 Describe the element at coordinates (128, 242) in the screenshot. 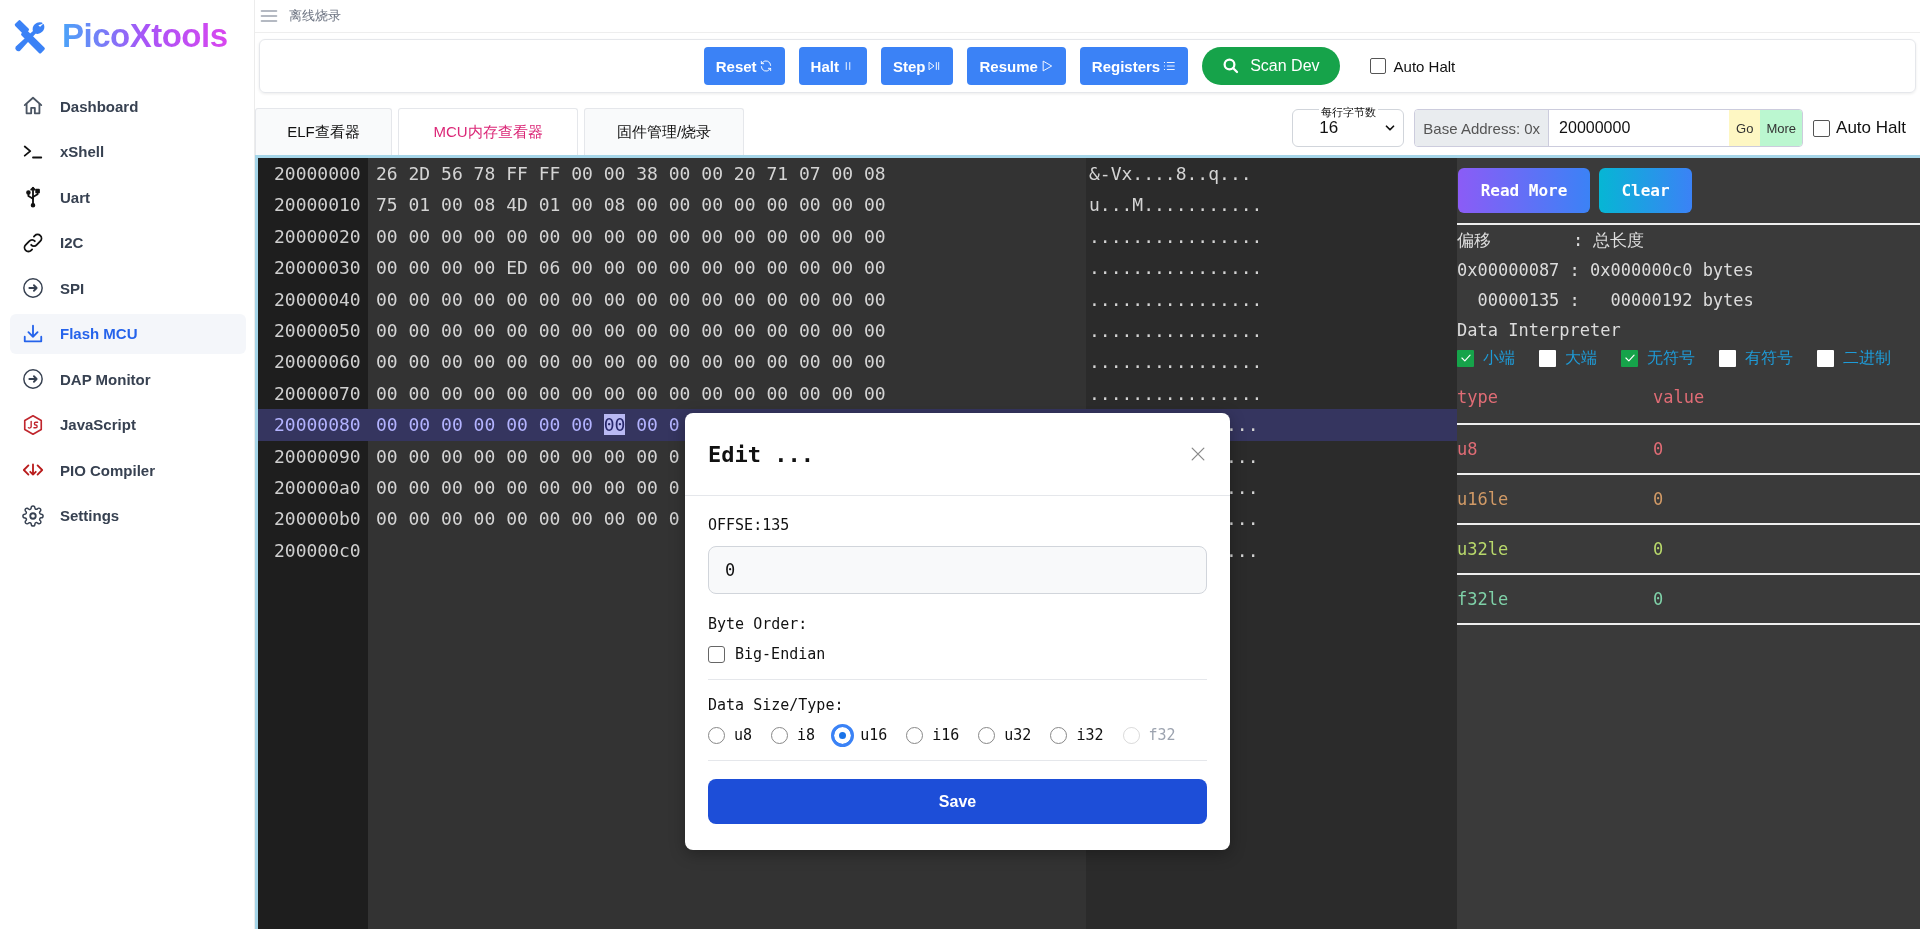

I see `sidebar-item: I2C` at that location.